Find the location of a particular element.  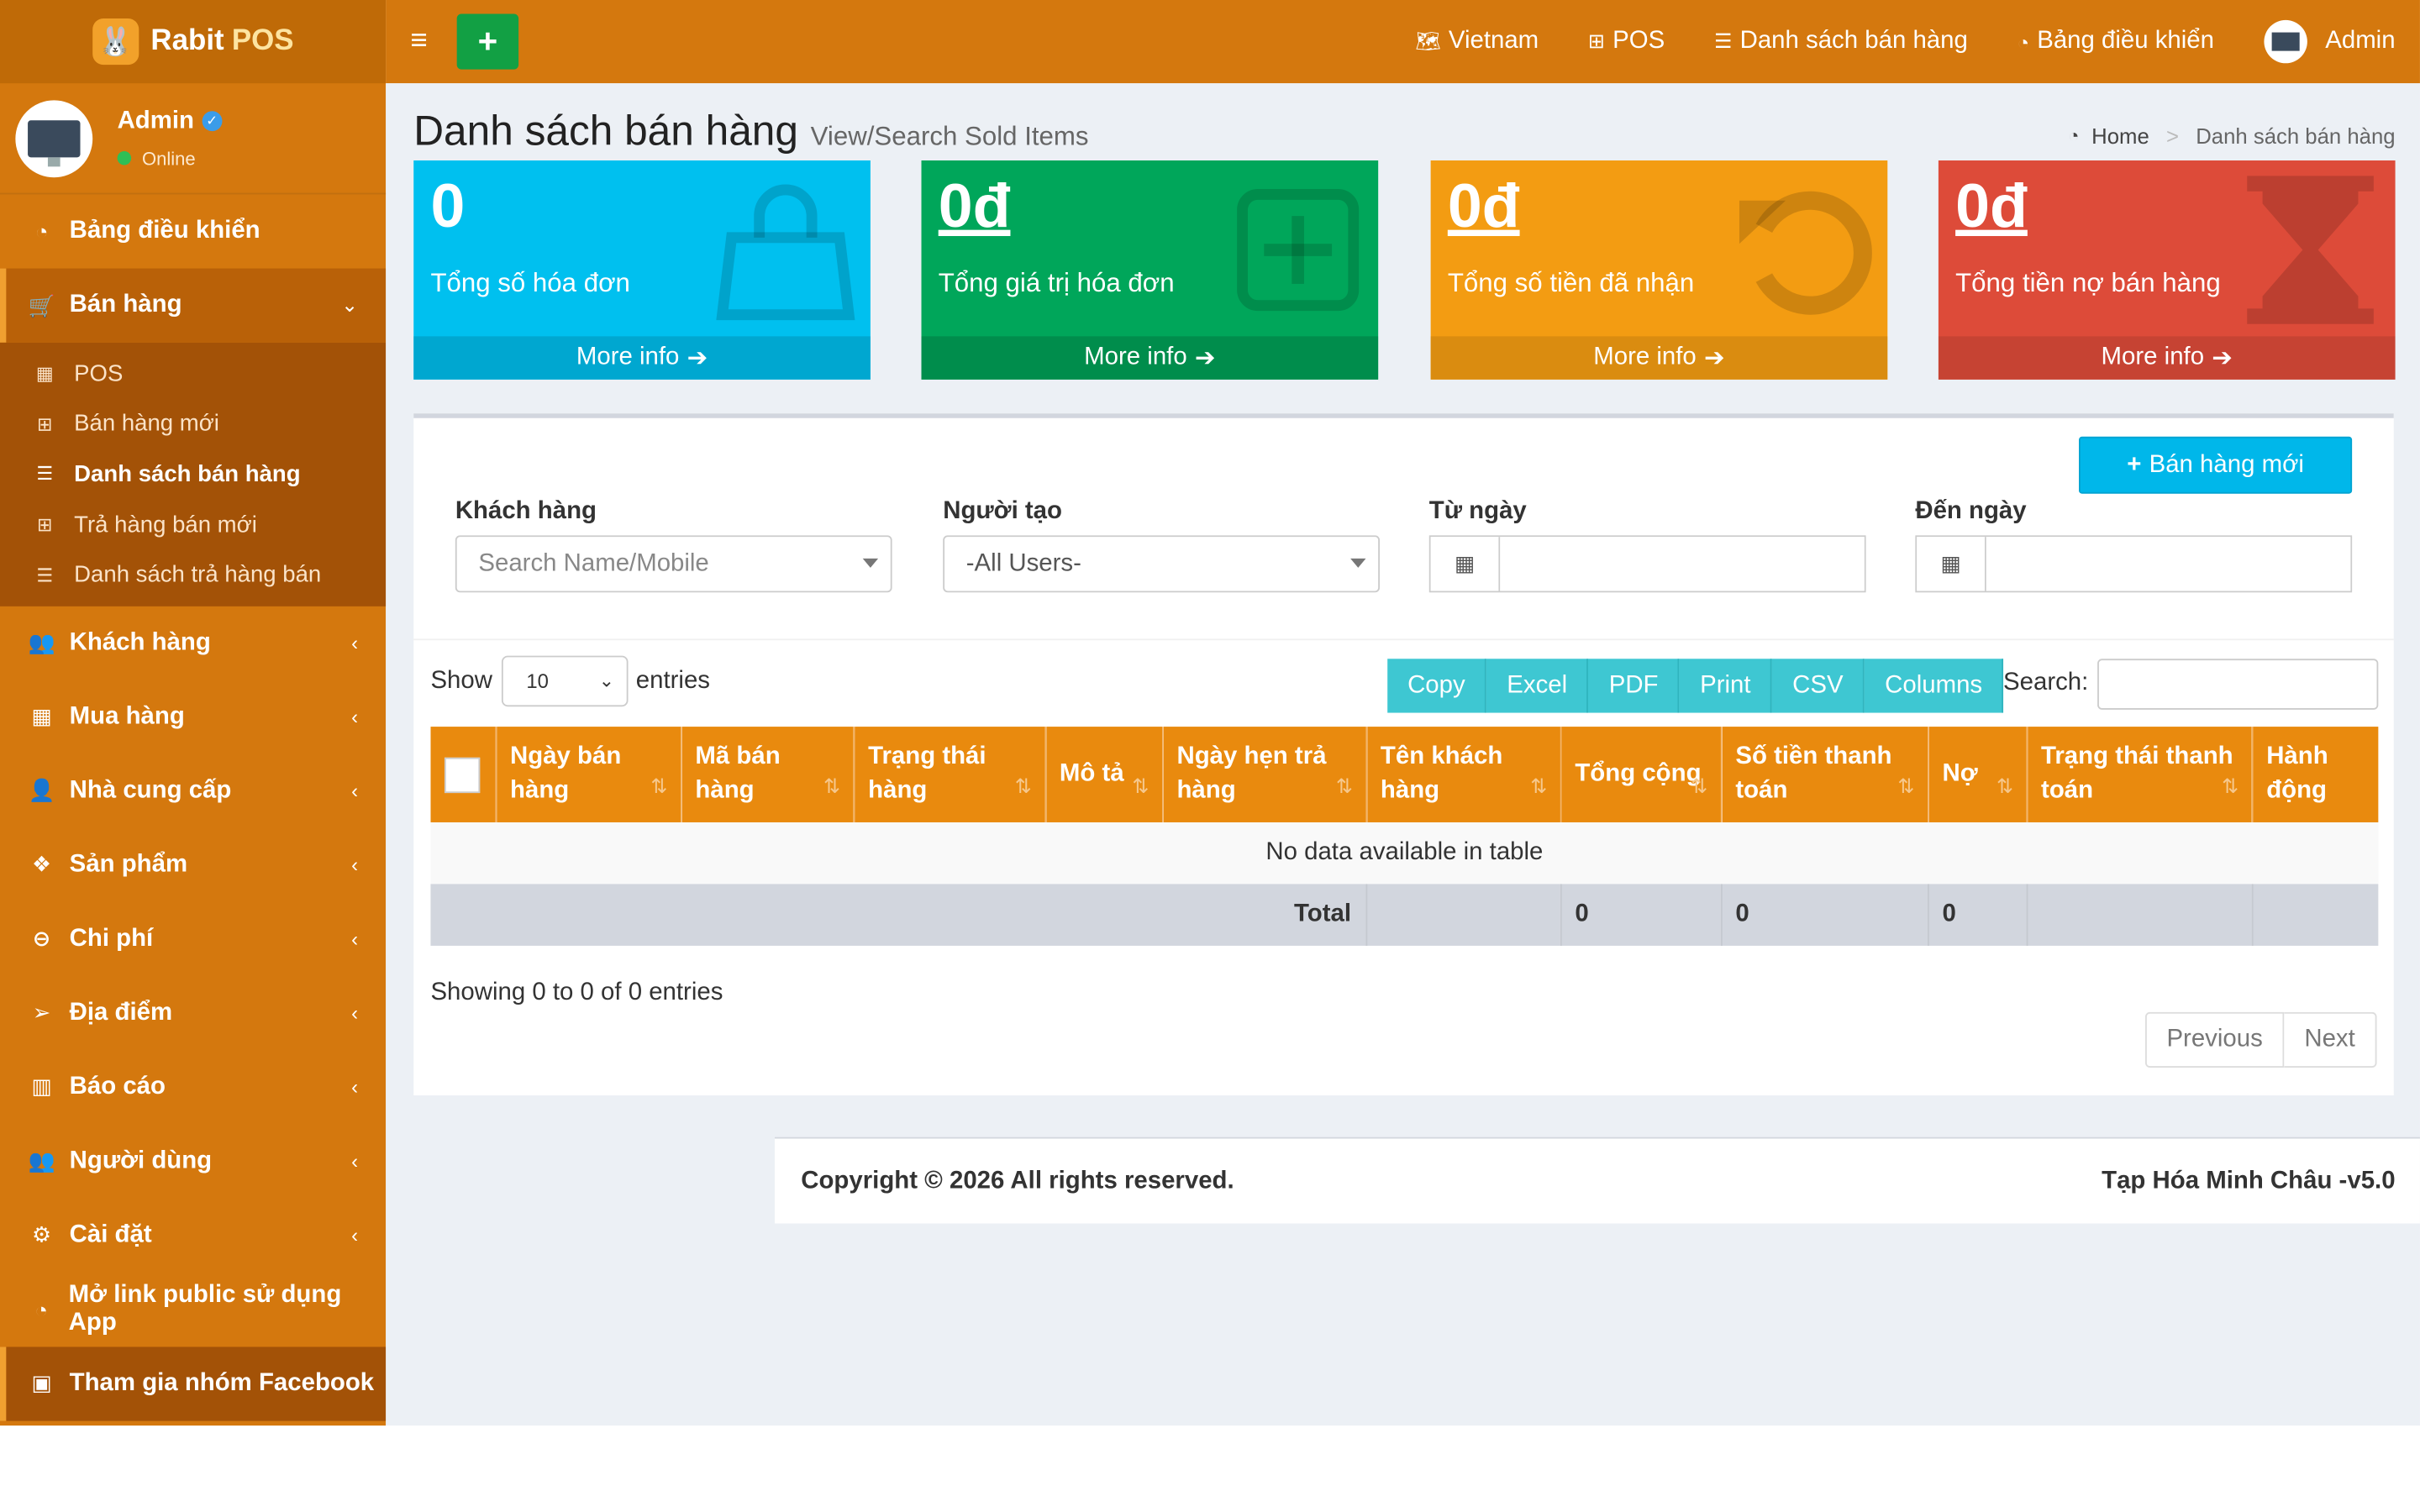

select-all-checkbox is located at coordinates (463, 774).